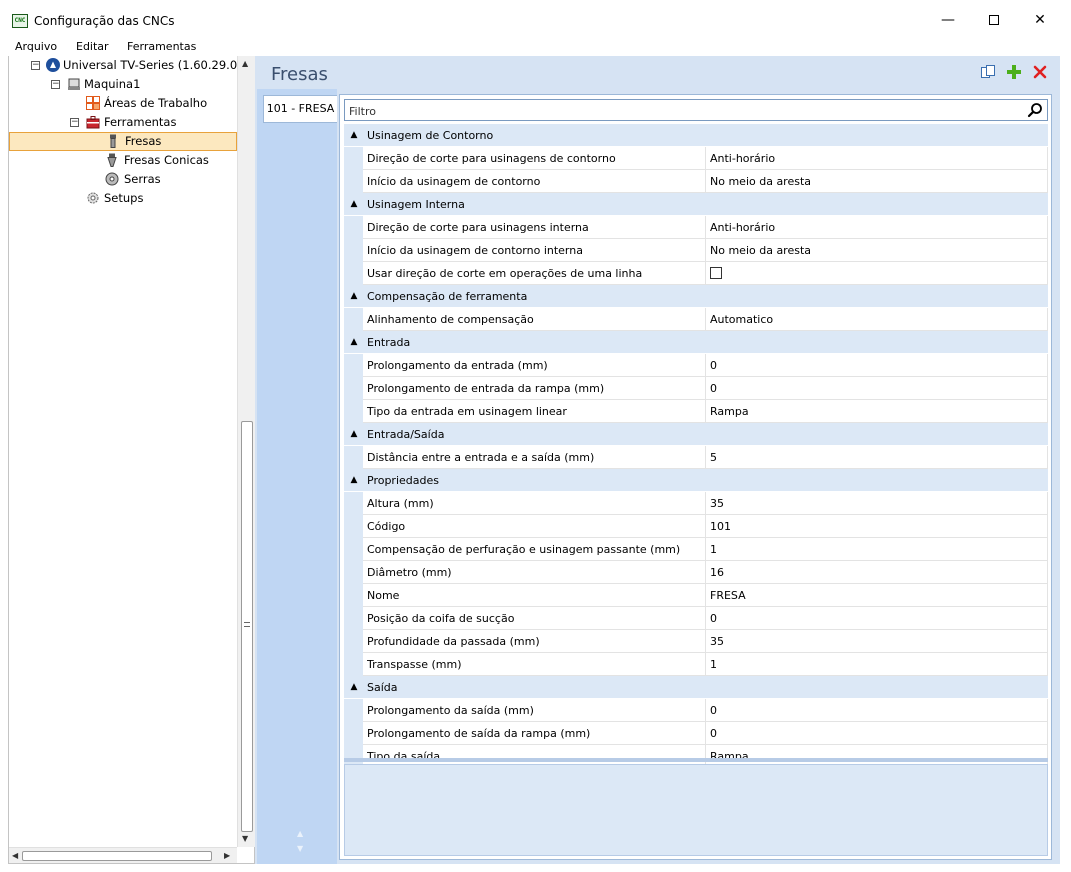 This screenshot has height=872, width=1071. What do you see at coordinates (152, 65) in the screenshot?
I see `tree-item-label: Universal TV-Series (1.60.29.0)` at bounding box center [152, 65].